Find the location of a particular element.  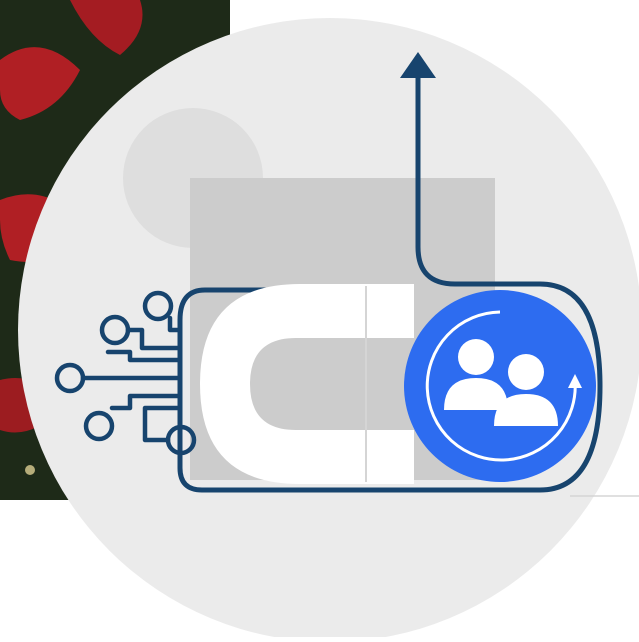

users-badge is located at coordinates (500, 386).